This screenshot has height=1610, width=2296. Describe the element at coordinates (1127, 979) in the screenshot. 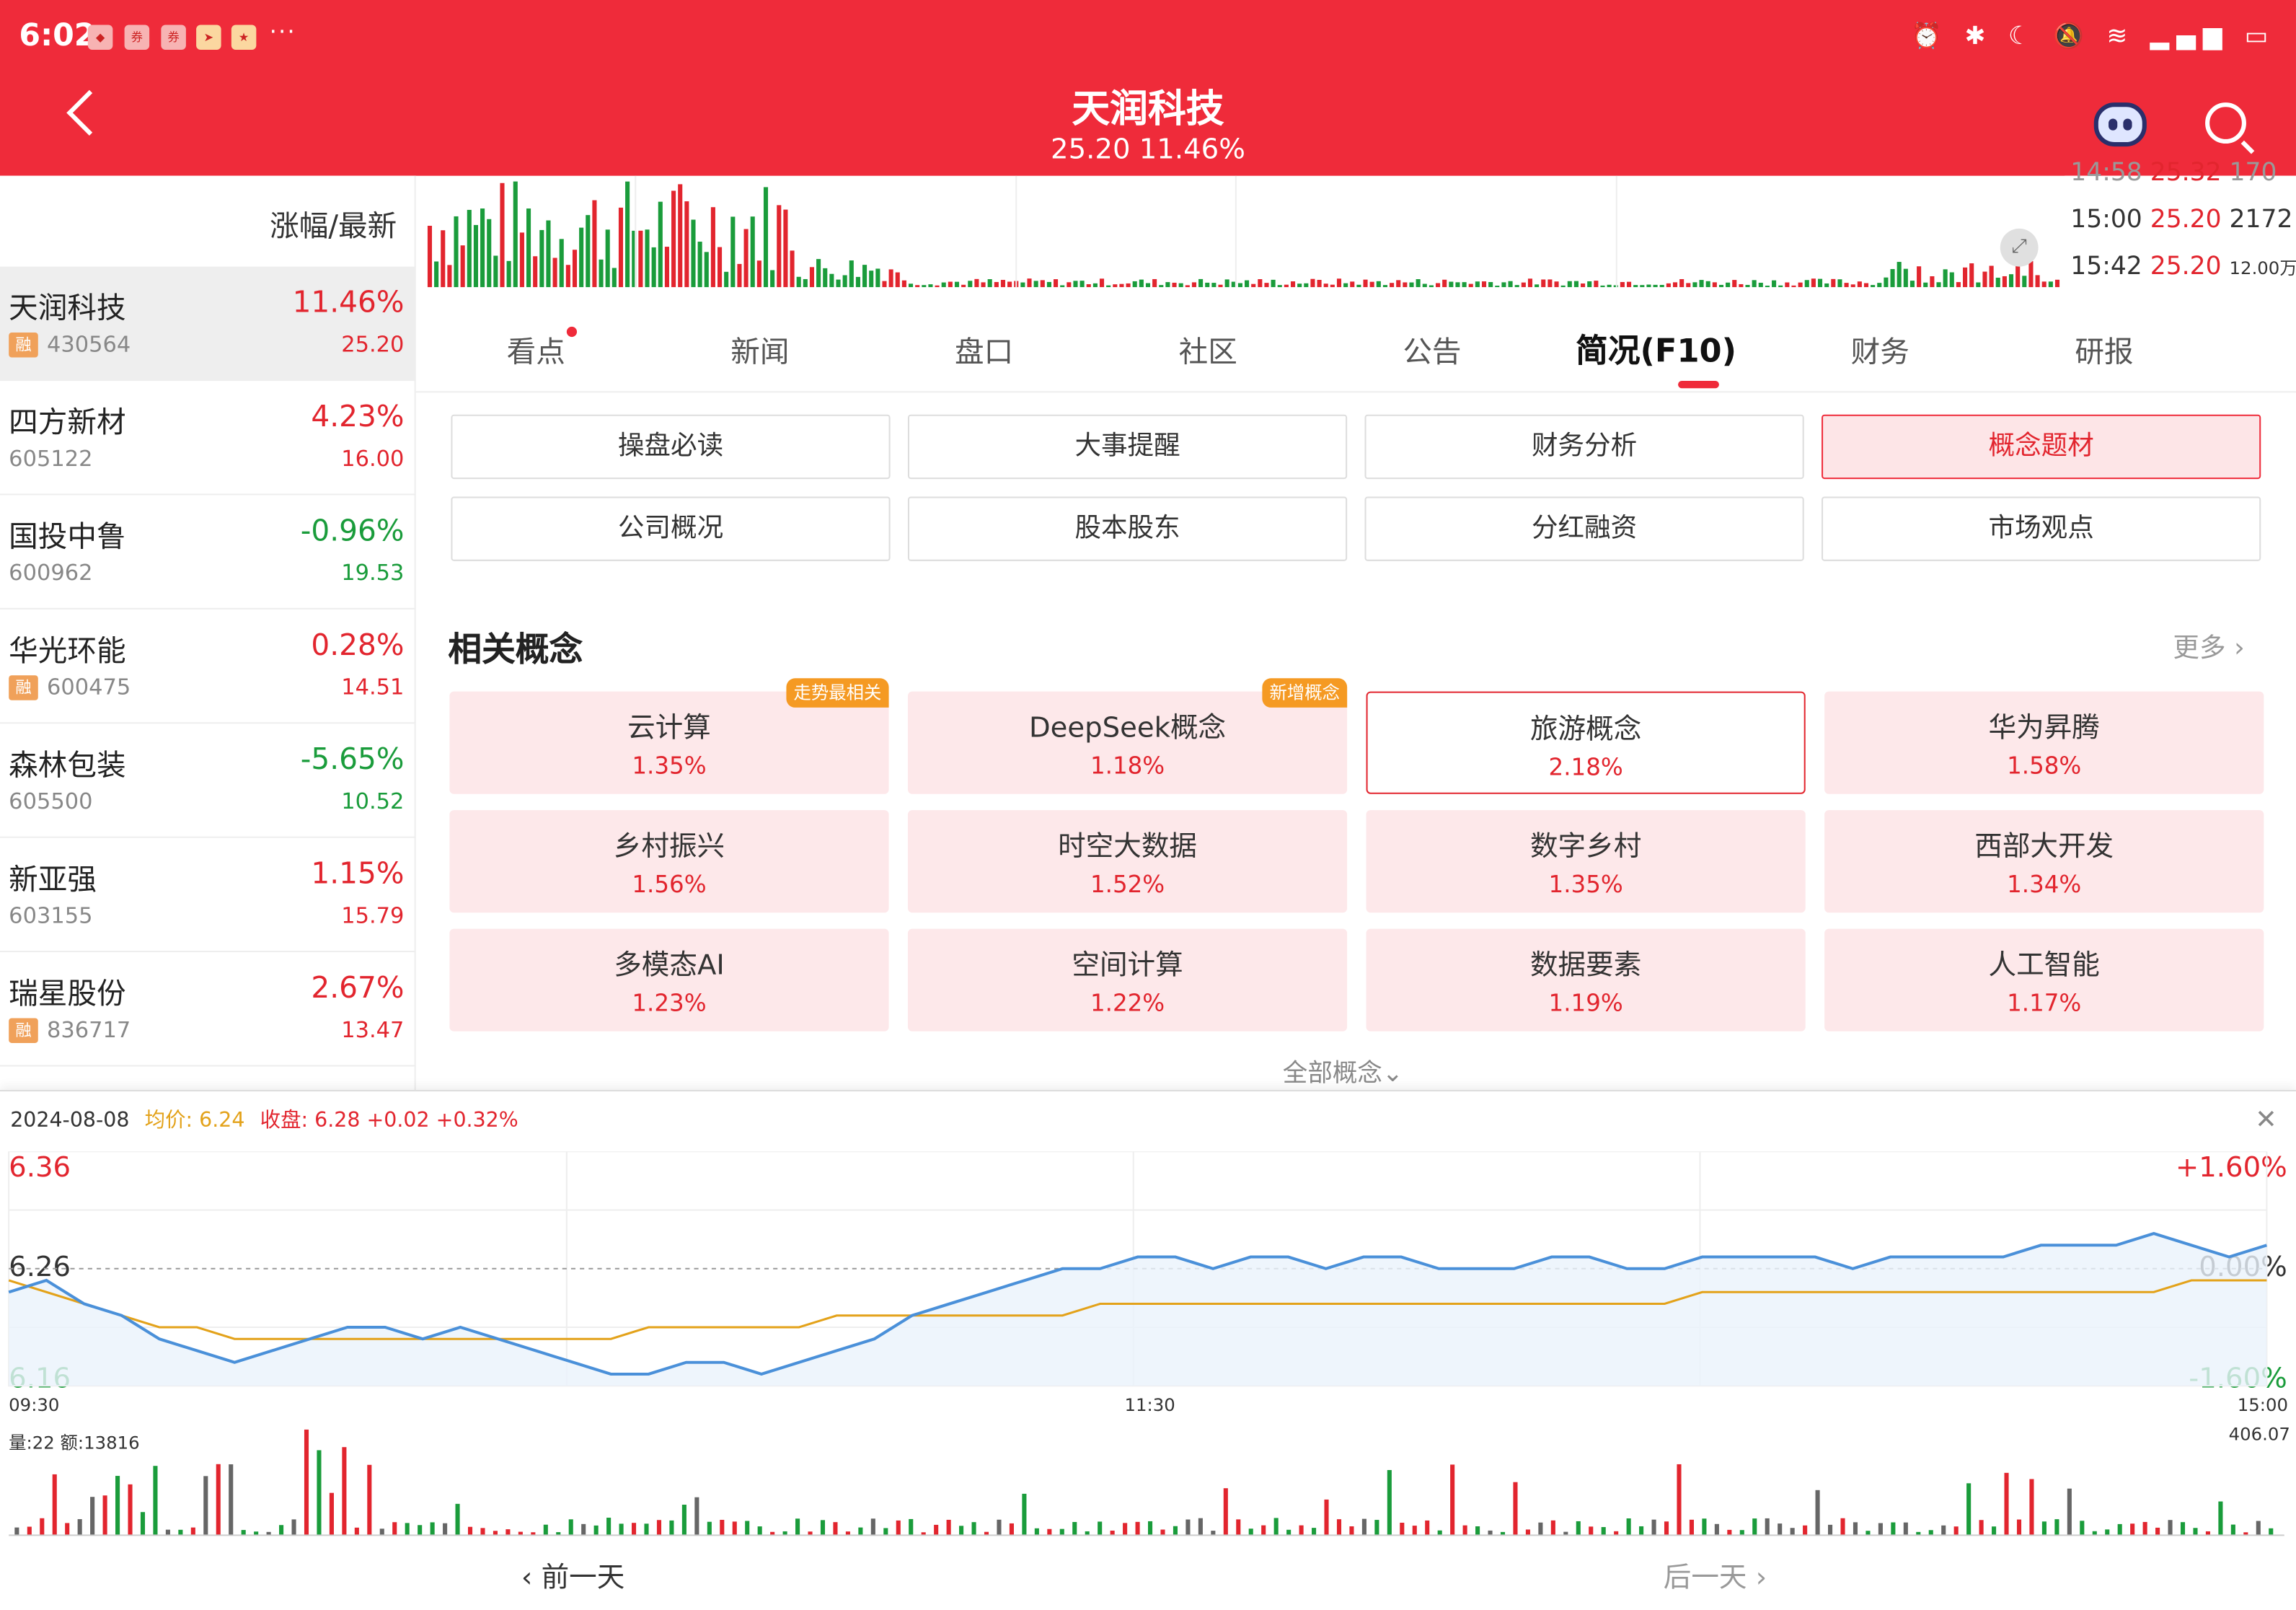

I see `concept-card: 空间计算 1.22%` at that location.